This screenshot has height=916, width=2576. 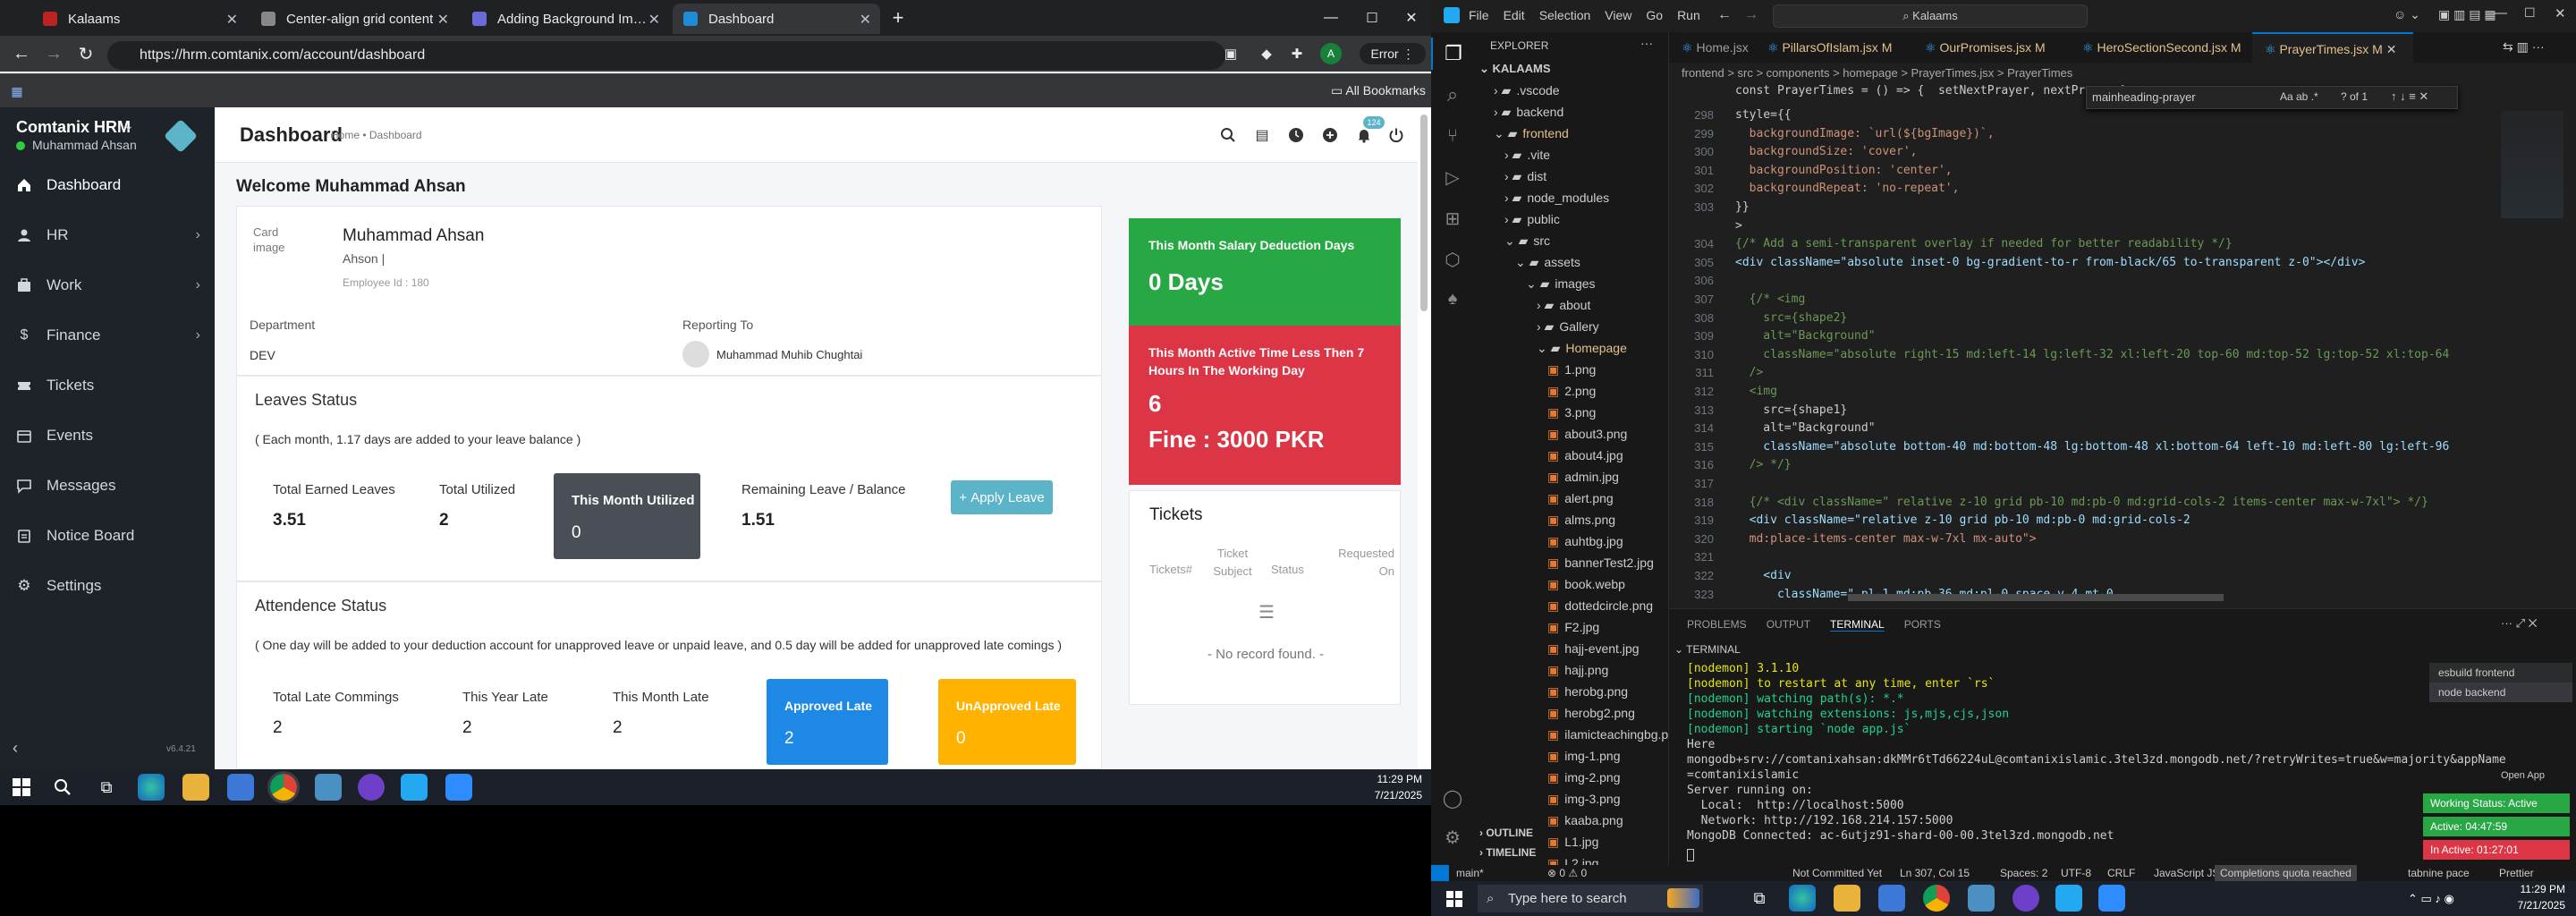 I want to click on editor-tab: ⚛ OurPromises.jsx M, so click(x=1989, y=47).